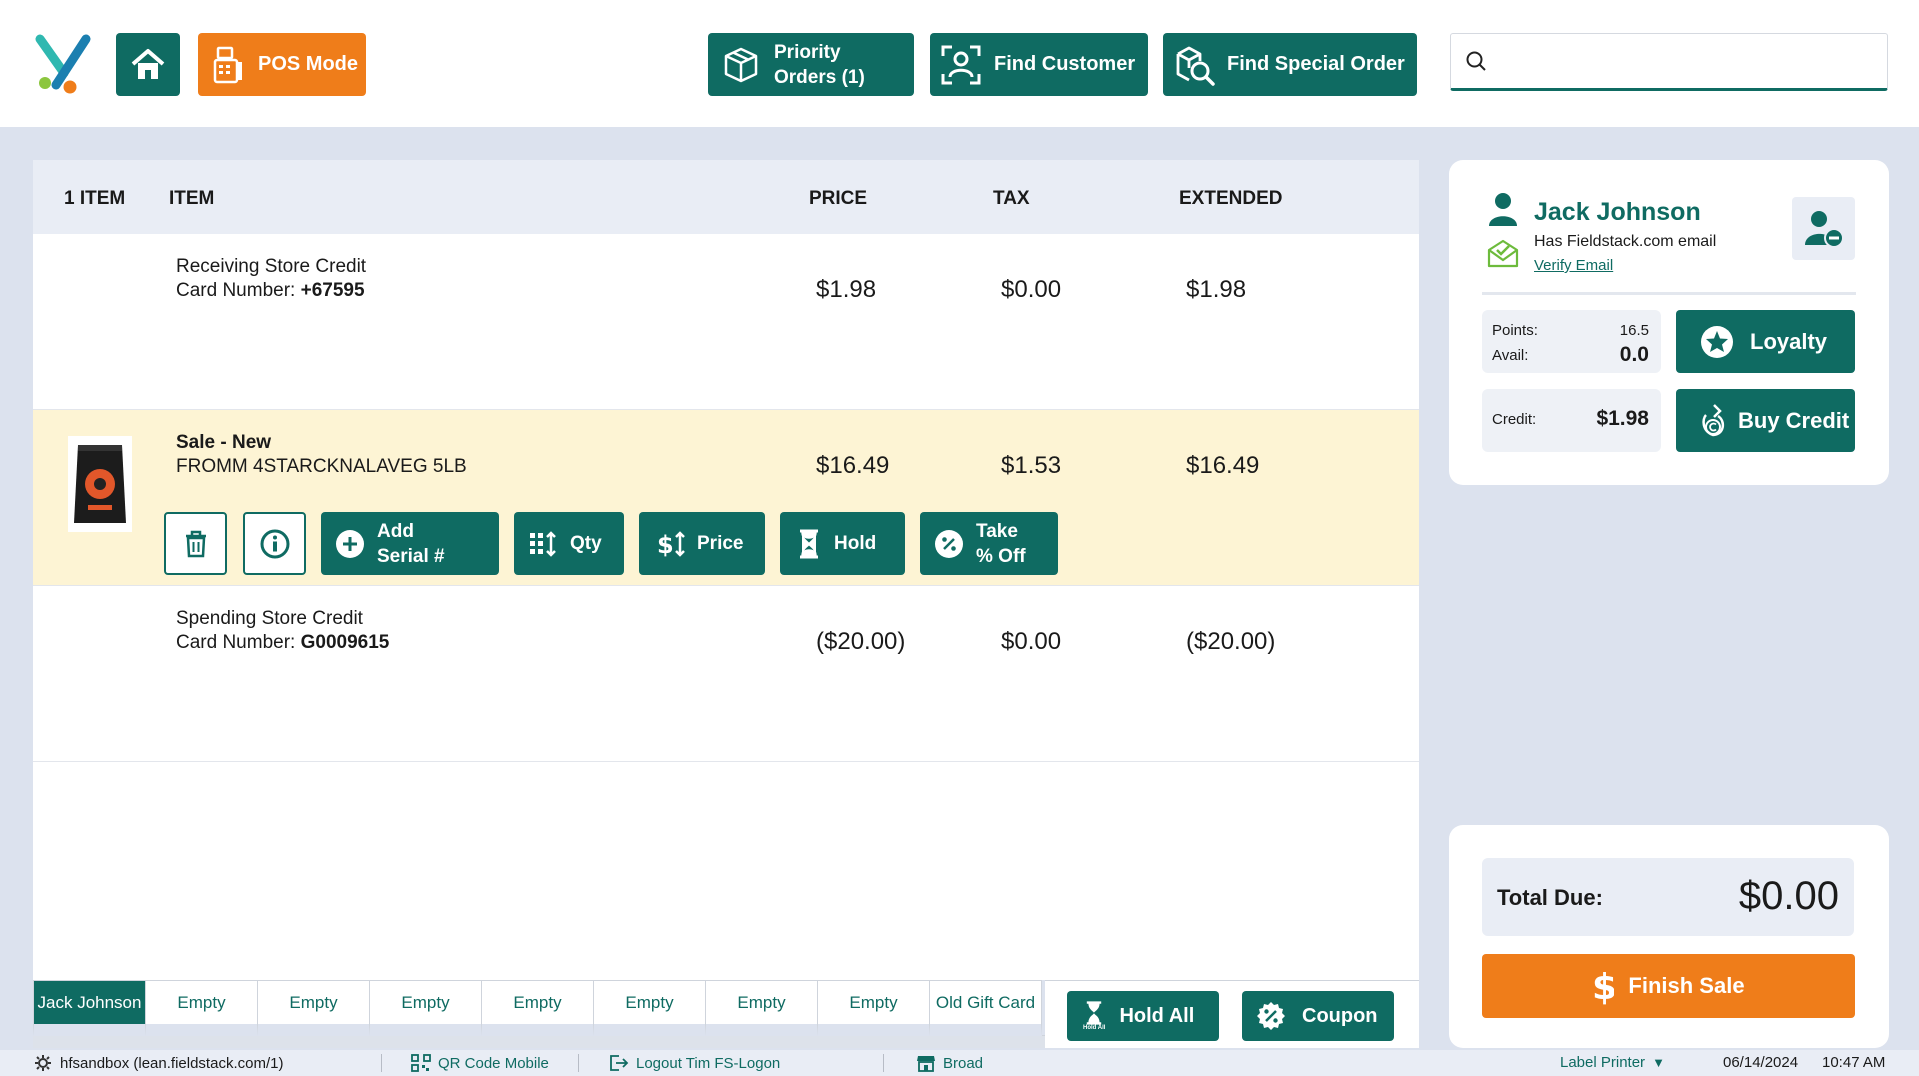 The width and height of the screenshot is (1919, 1076). I want to click on home-button, so click(148, 64).